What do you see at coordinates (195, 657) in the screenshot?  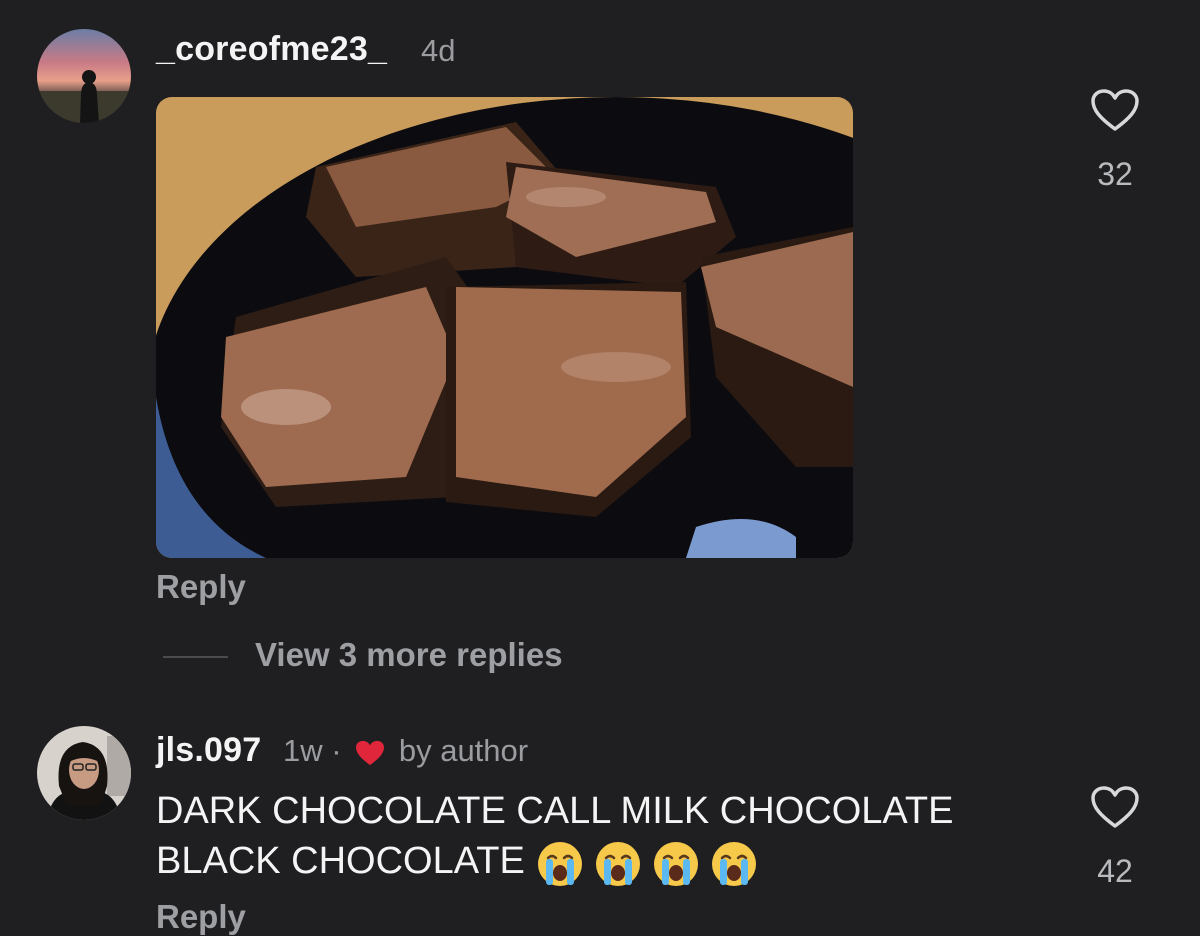 I see `thread-line-divider` at bounding box center [195, 657].